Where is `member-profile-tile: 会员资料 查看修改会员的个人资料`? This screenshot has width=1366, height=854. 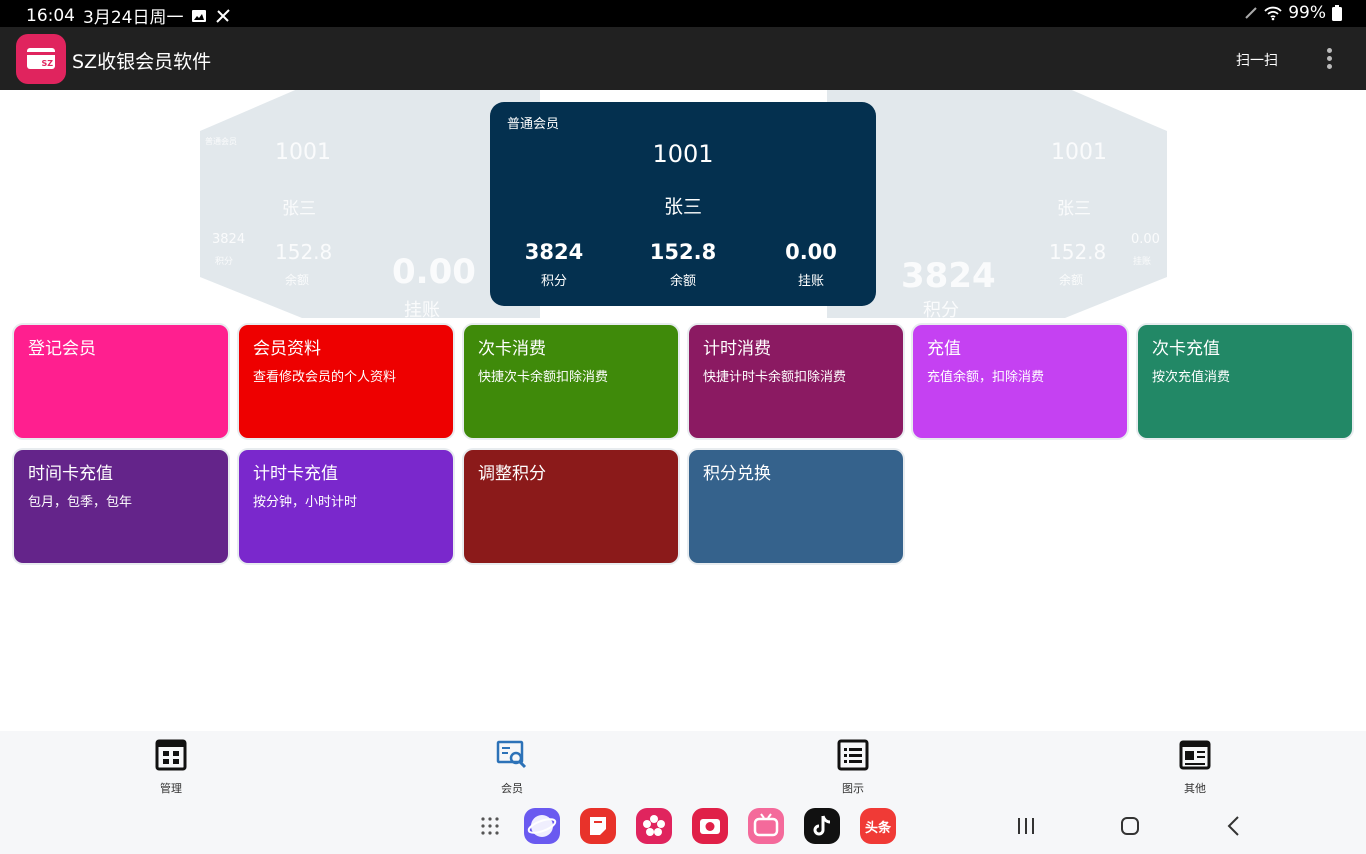
member-profile-tile: 会员资料 查看修改会员的个人资料 is located at coordinates (346, 381).